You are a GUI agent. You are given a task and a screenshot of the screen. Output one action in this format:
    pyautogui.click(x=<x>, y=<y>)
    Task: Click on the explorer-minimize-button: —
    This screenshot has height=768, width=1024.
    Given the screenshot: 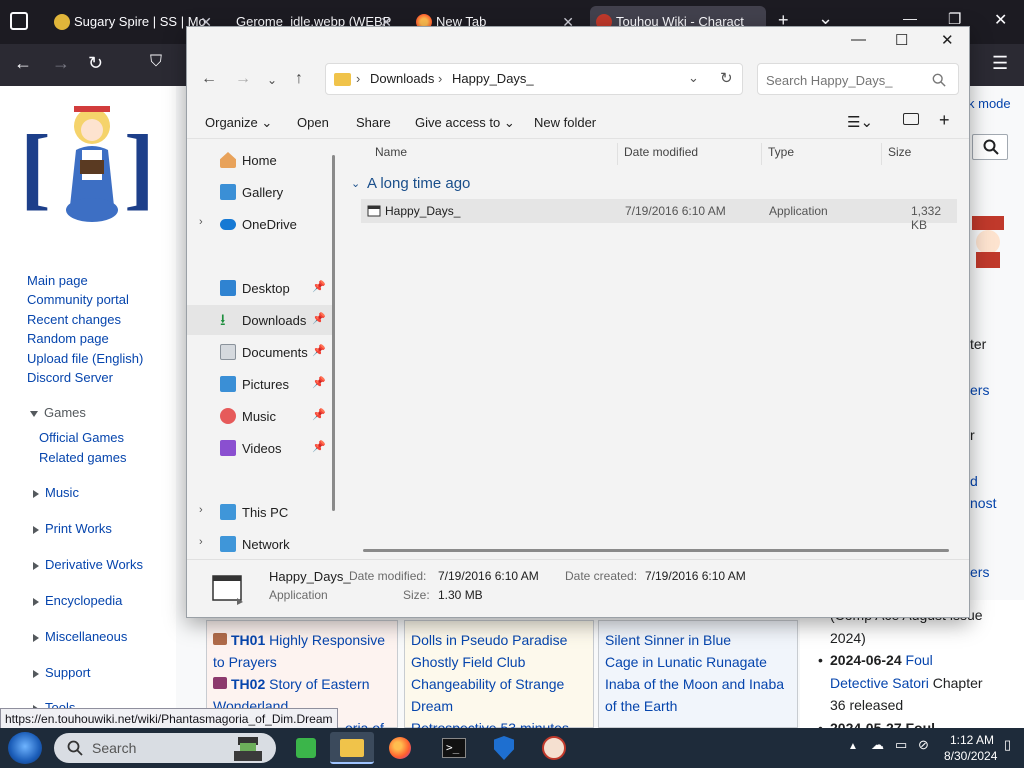 What is the action you would take?
    pyautogui.click(x=858, y=39)
    